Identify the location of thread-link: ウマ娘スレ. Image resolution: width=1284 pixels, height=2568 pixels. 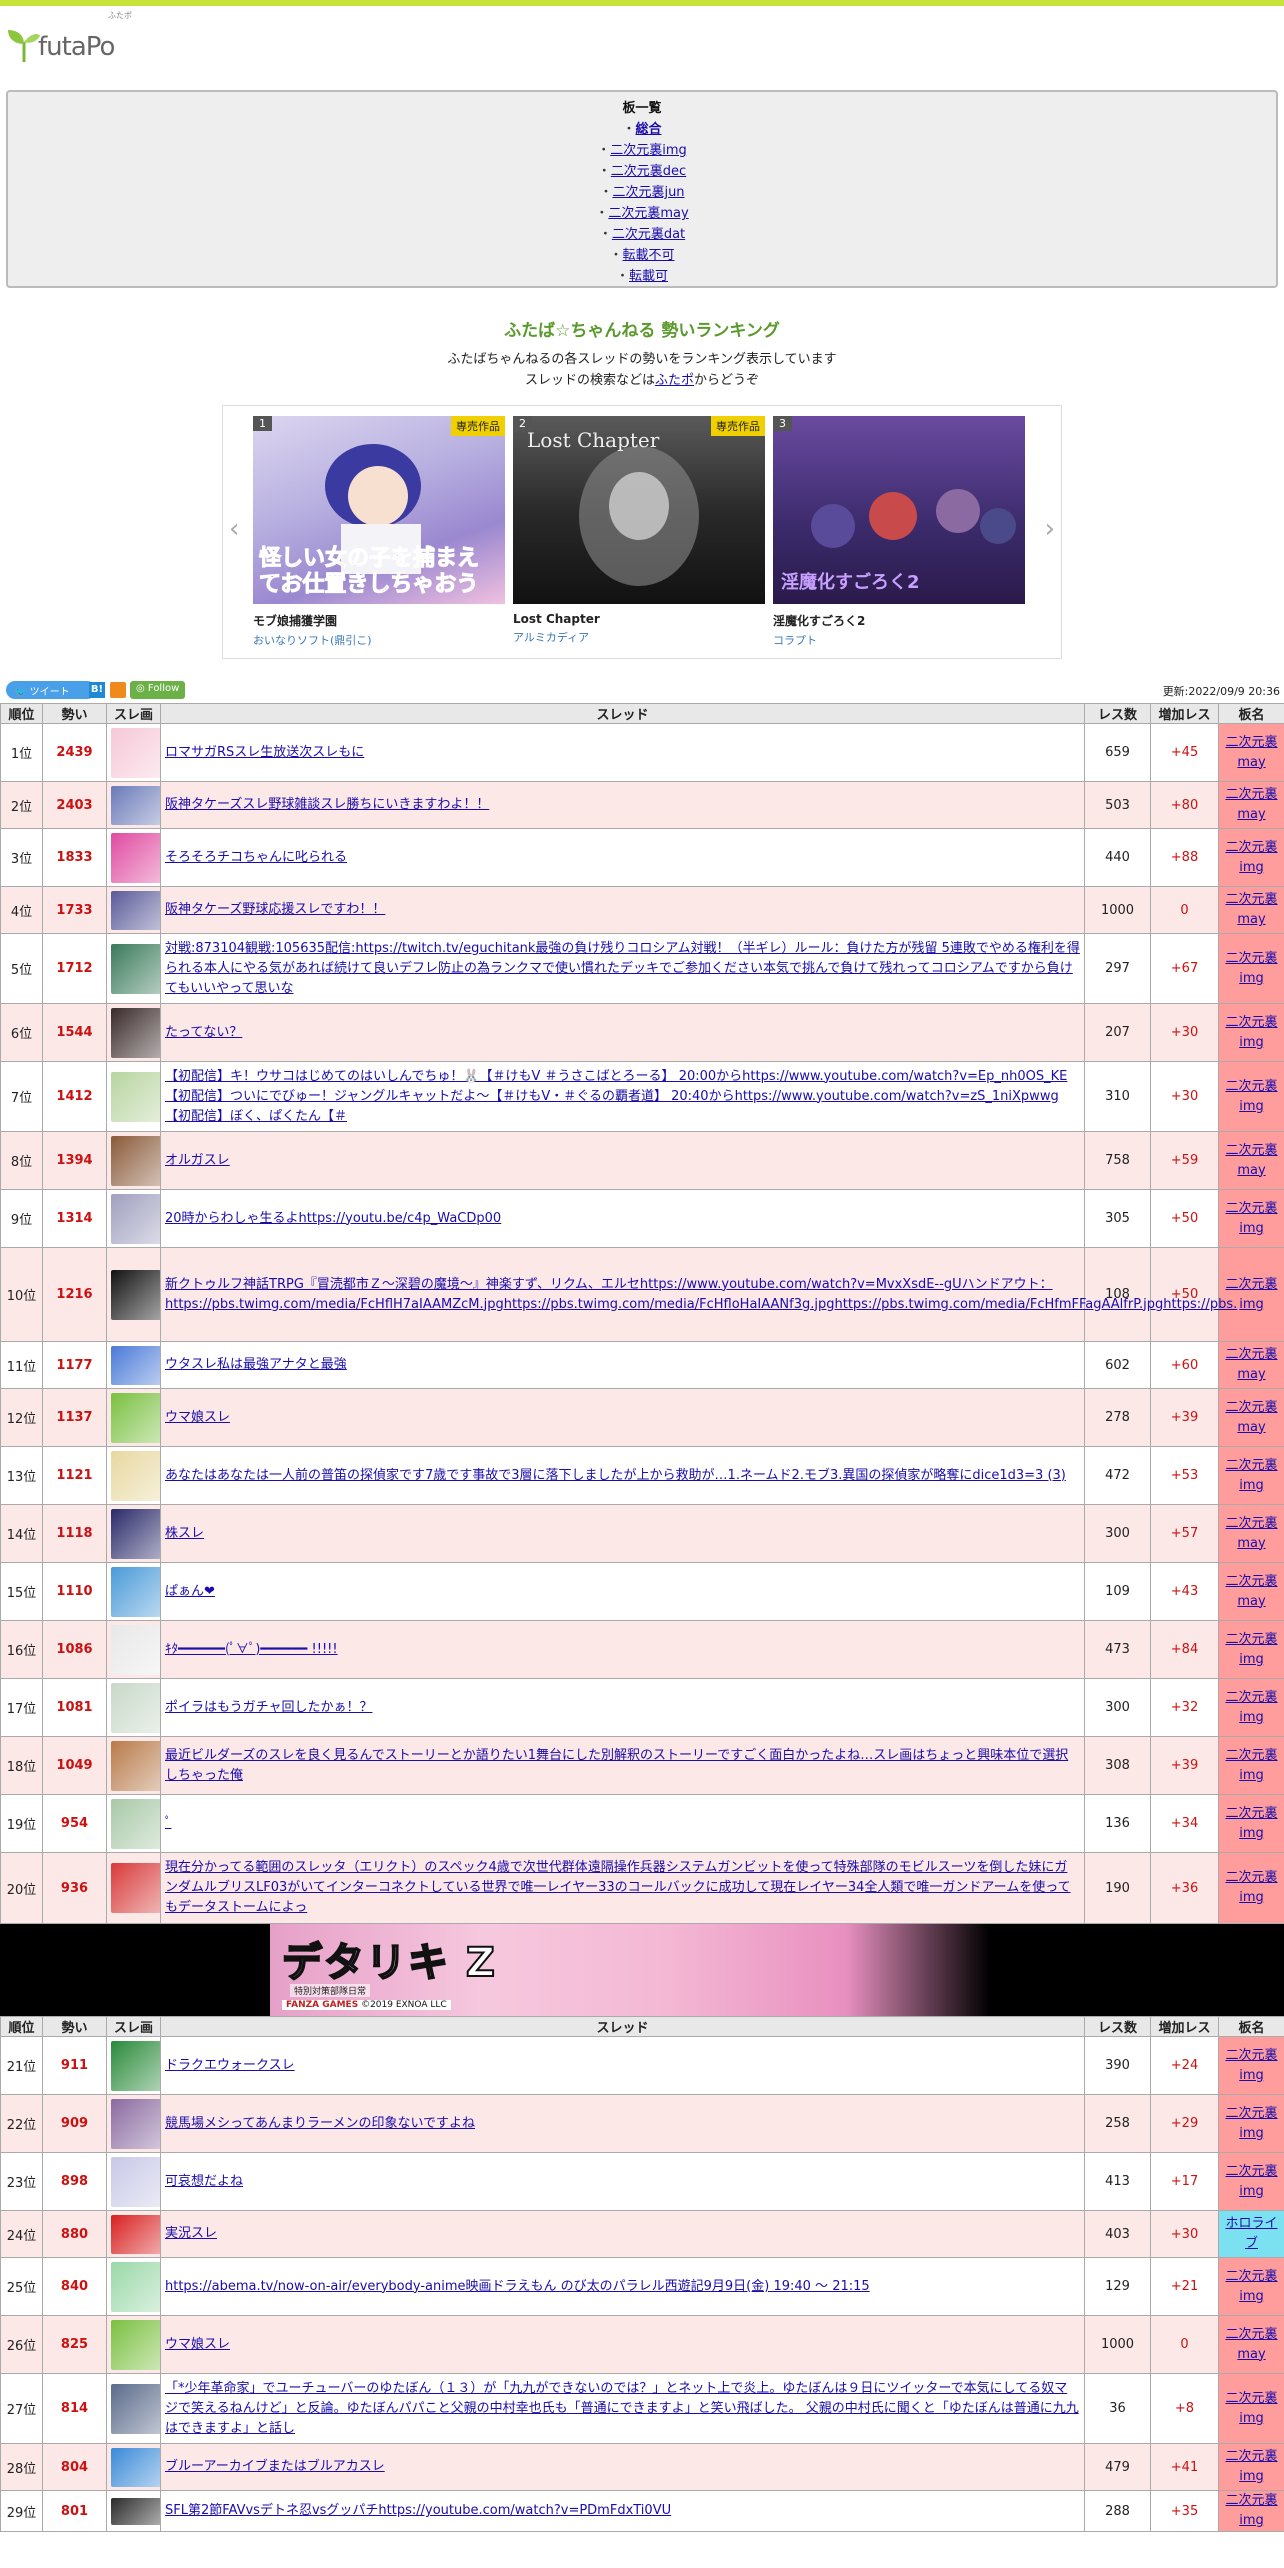
(197, 2344).